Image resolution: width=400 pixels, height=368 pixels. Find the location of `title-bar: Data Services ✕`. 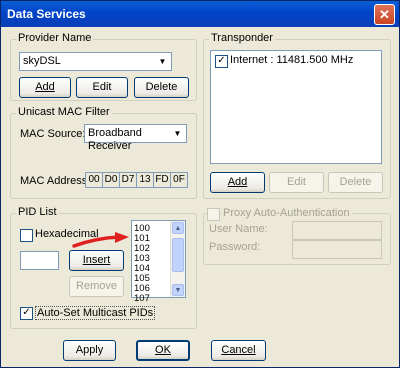

title-bar: Data Services ✕ is located at coordinates (200, 14).